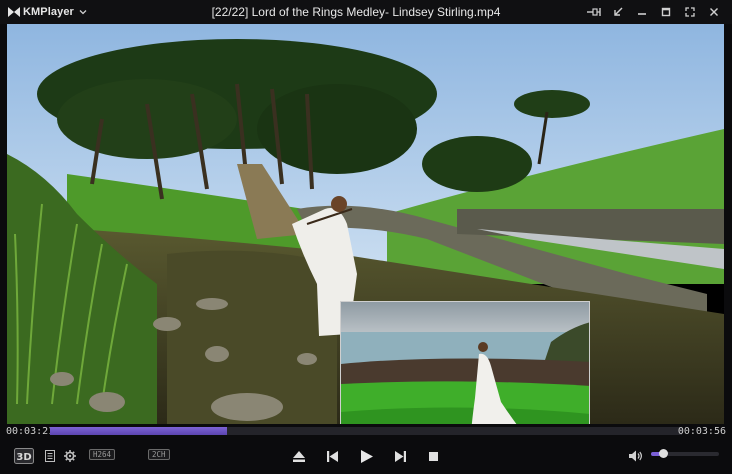 Image resolution: width=732 pixels, height=474 pixels. I want to click on fullscreen-icon, so click(690, 12).